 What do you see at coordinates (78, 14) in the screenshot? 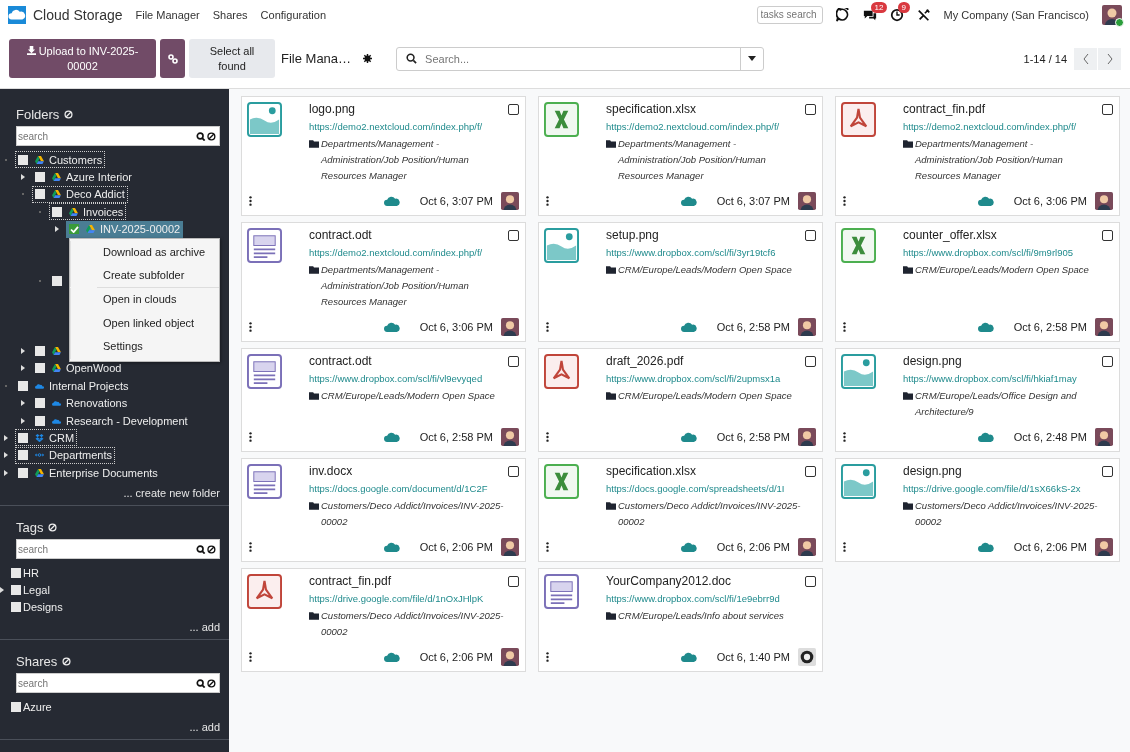
I see `app-name: Cloud Storage` at bounding box center [78, 14].